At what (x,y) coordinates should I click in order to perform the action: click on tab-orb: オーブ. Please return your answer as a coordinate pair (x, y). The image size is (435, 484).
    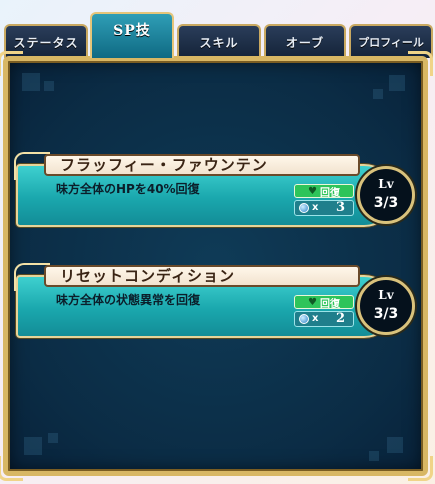
    Looking at the image, I should click on (305, 41).